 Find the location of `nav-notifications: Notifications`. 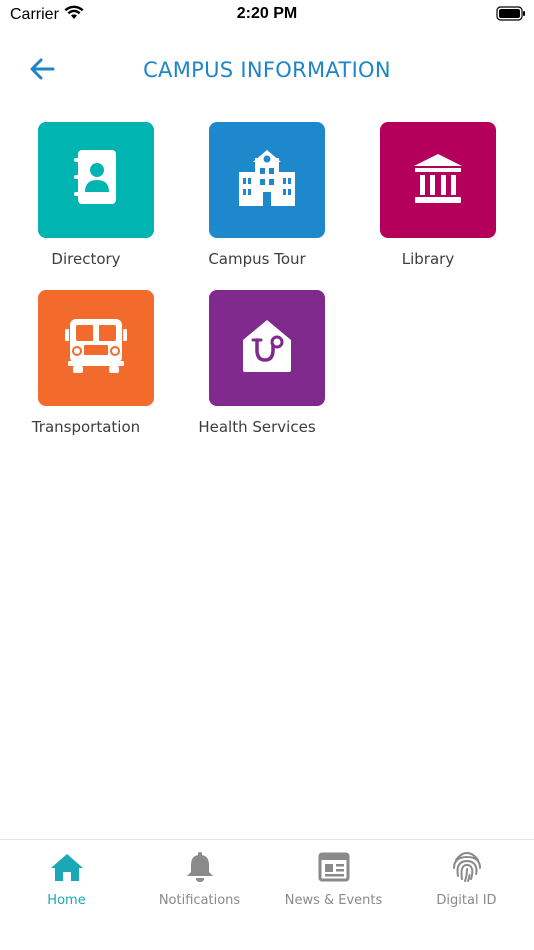

nav-notifications: Notifications is located at coordinates (199, 880).